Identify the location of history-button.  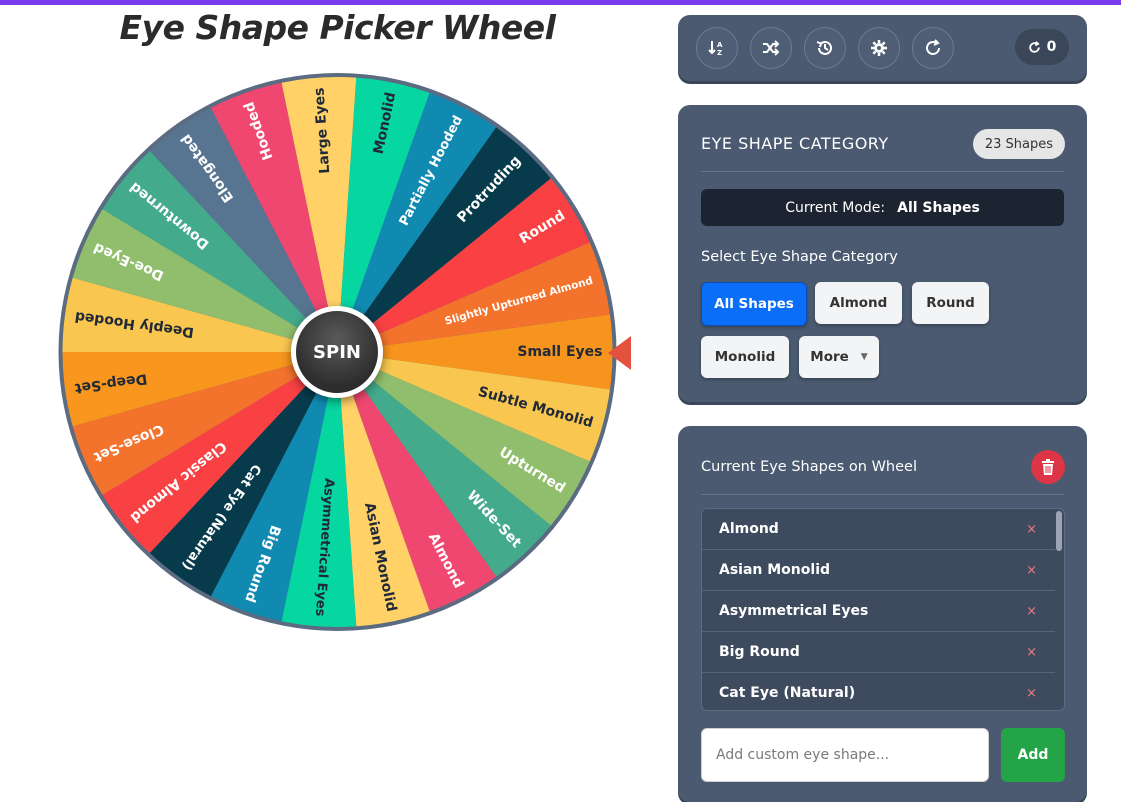
(825, 48).